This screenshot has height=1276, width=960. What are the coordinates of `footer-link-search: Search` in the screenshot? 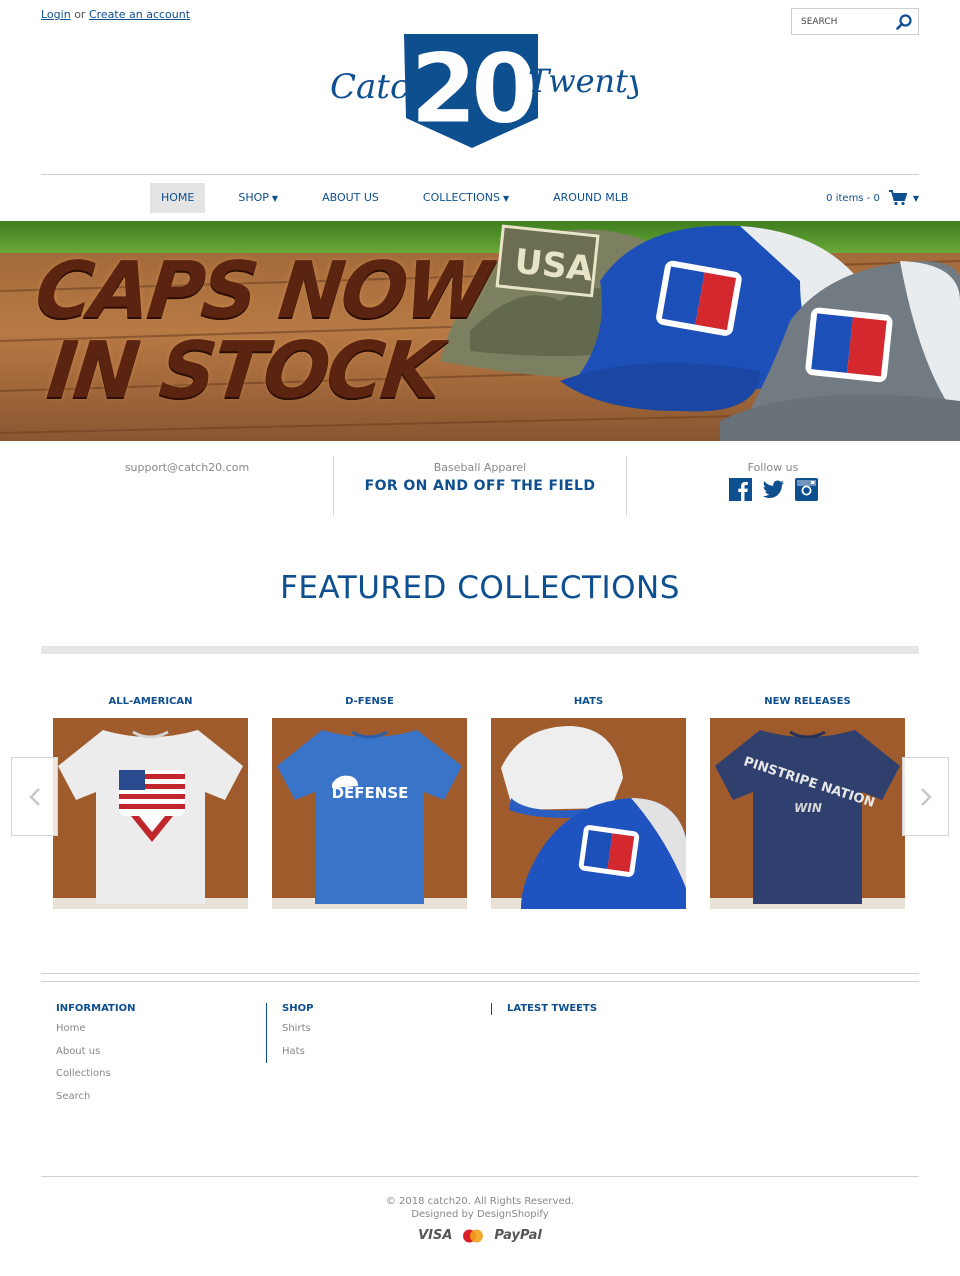 It's located at (95, 1102).